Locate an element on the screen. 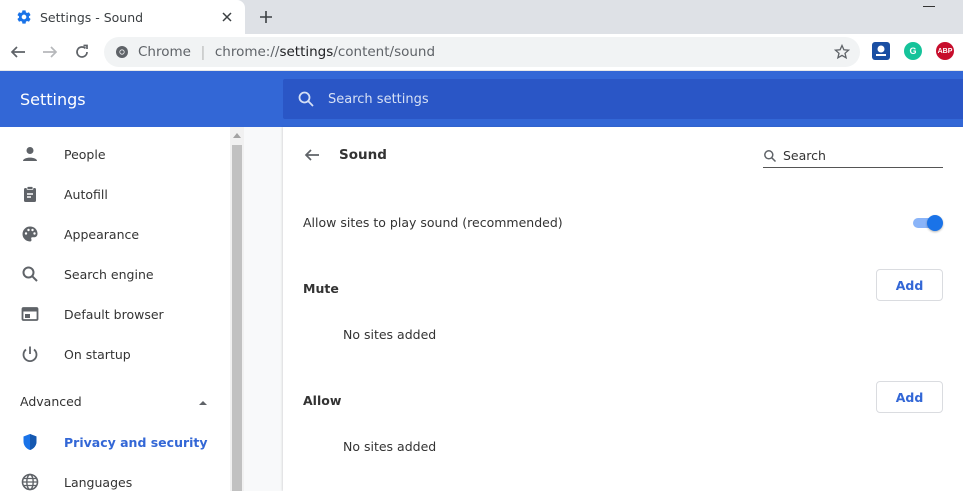 The image size is (963, 491). allow-heading: Allow is located at coordinates (322, 400).